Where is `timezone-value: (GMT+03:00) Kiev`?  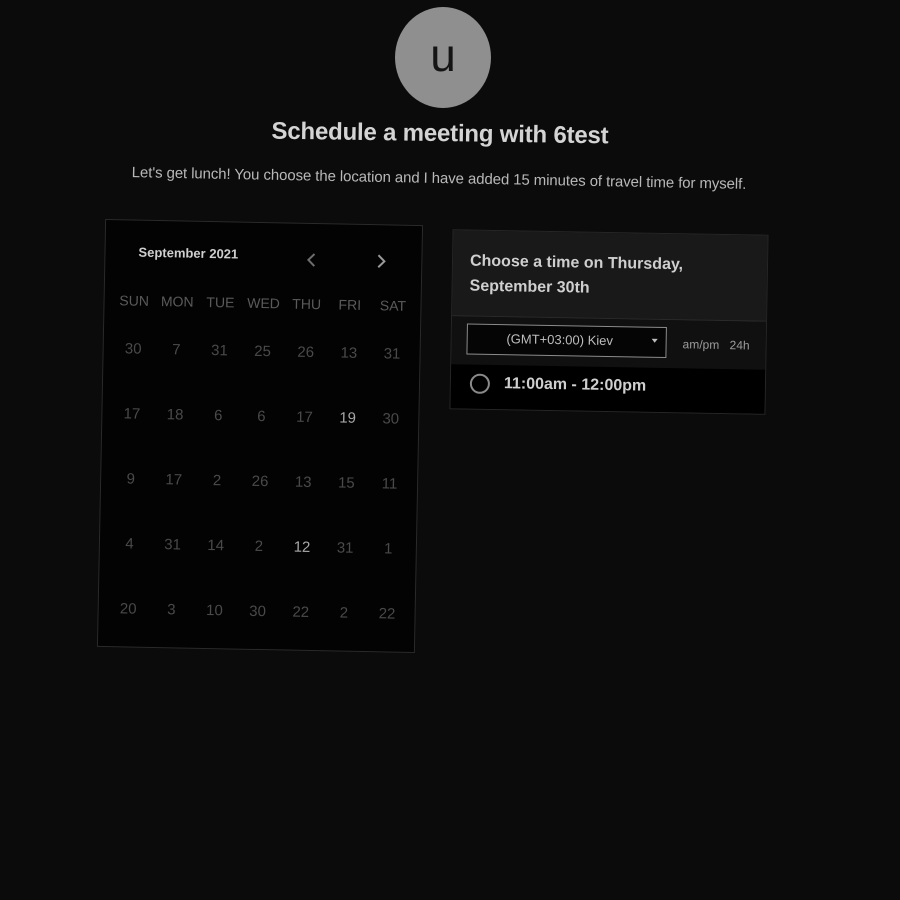 timezone-value: (GMT+03:00) Kiev is located at coordinates (560, 340).